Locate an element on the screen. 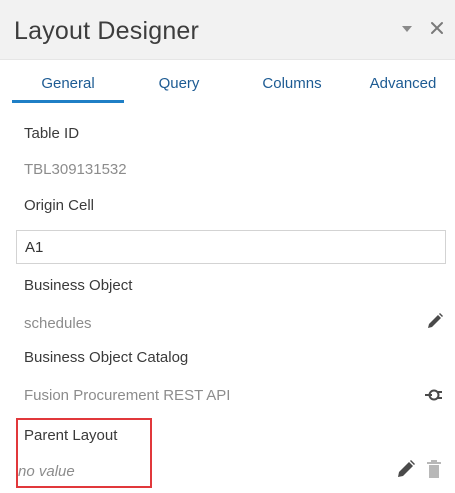 The height and width of the screenshot is (493, 455). chevron-down-icon is located at coordinates (407, 29).